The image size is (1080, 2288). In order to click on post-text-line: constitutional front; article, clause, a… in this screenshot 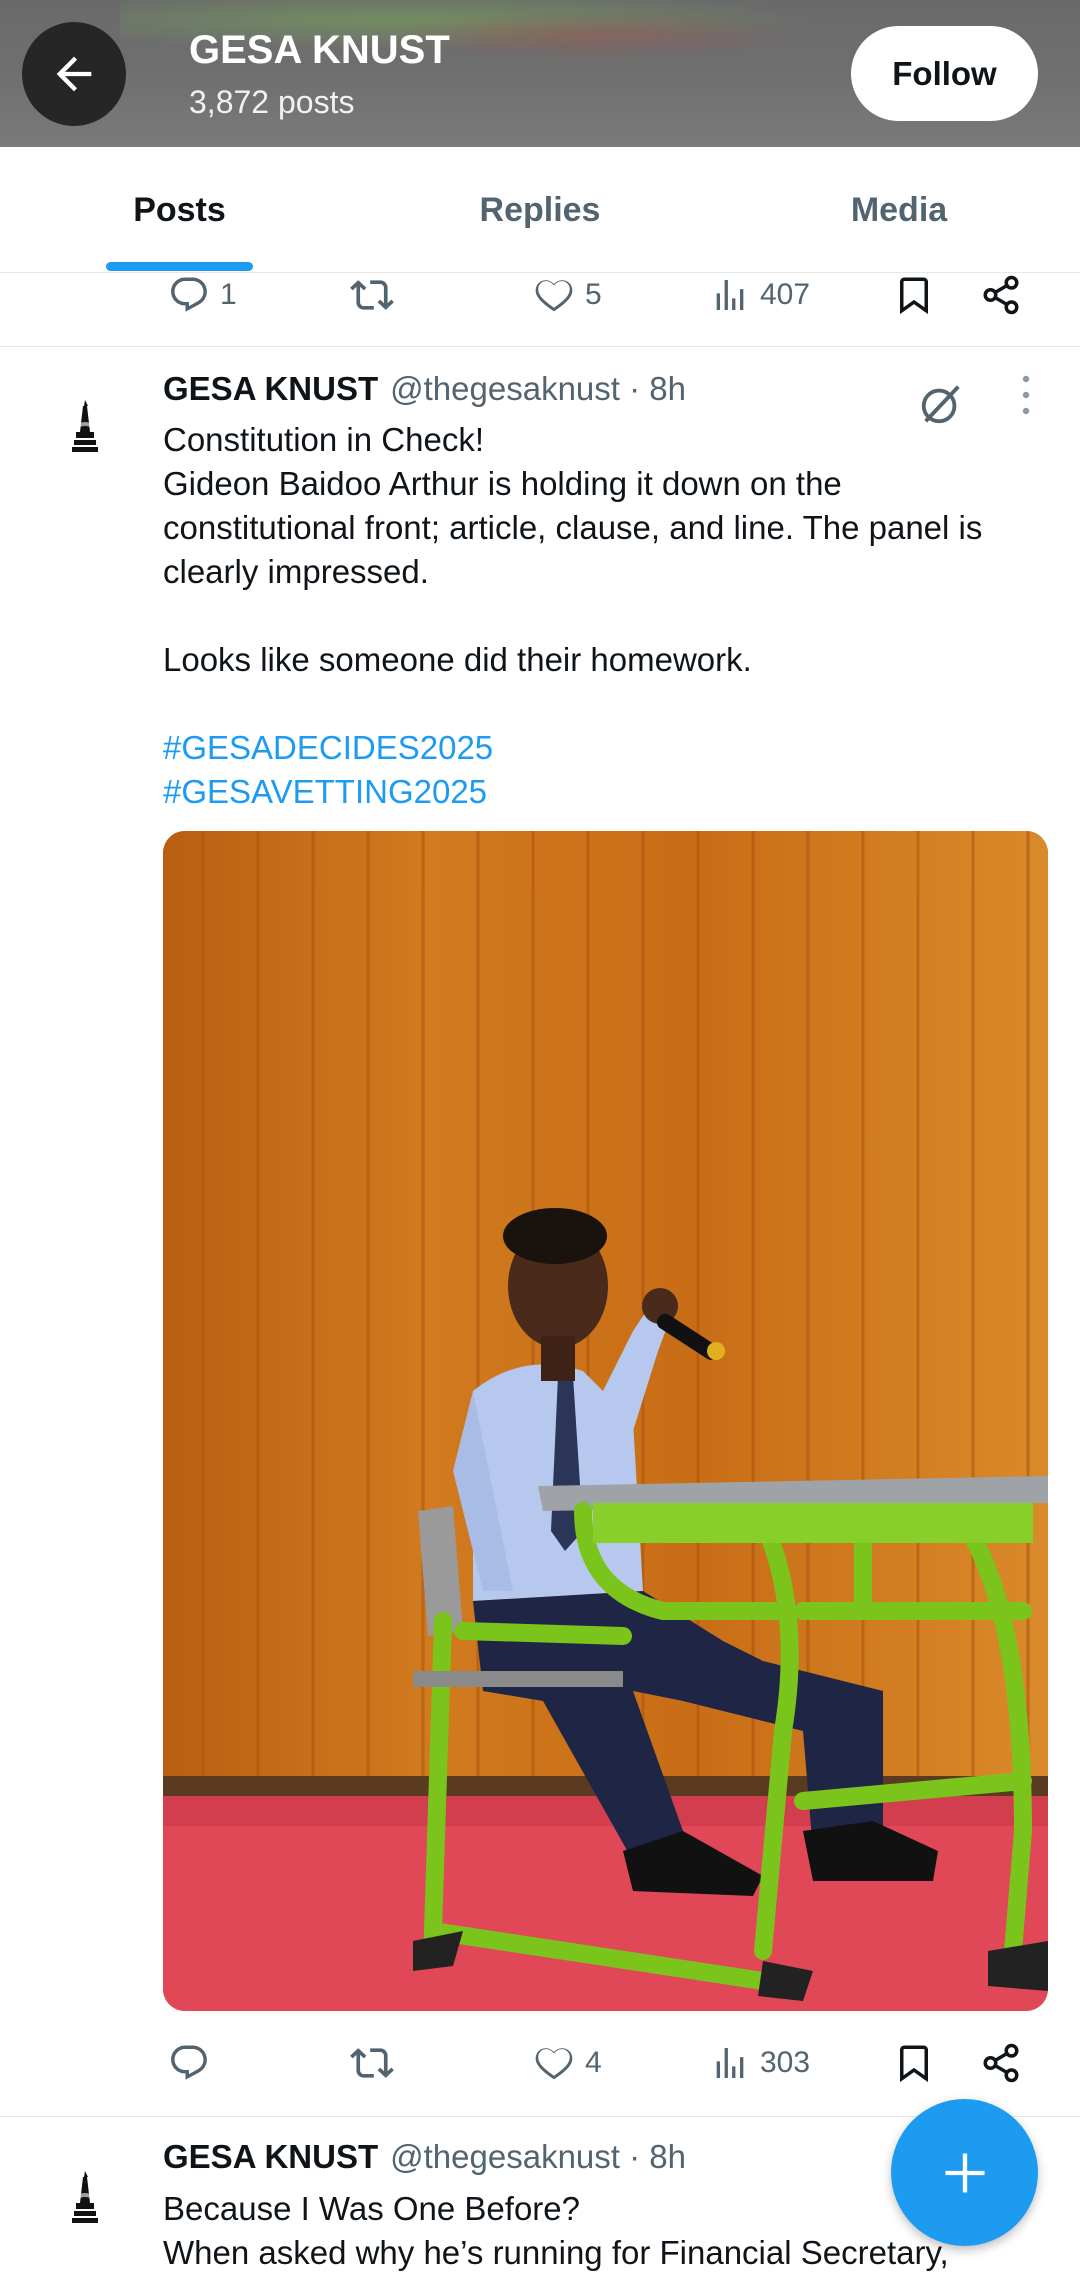, I will do `click(573, 527)`.